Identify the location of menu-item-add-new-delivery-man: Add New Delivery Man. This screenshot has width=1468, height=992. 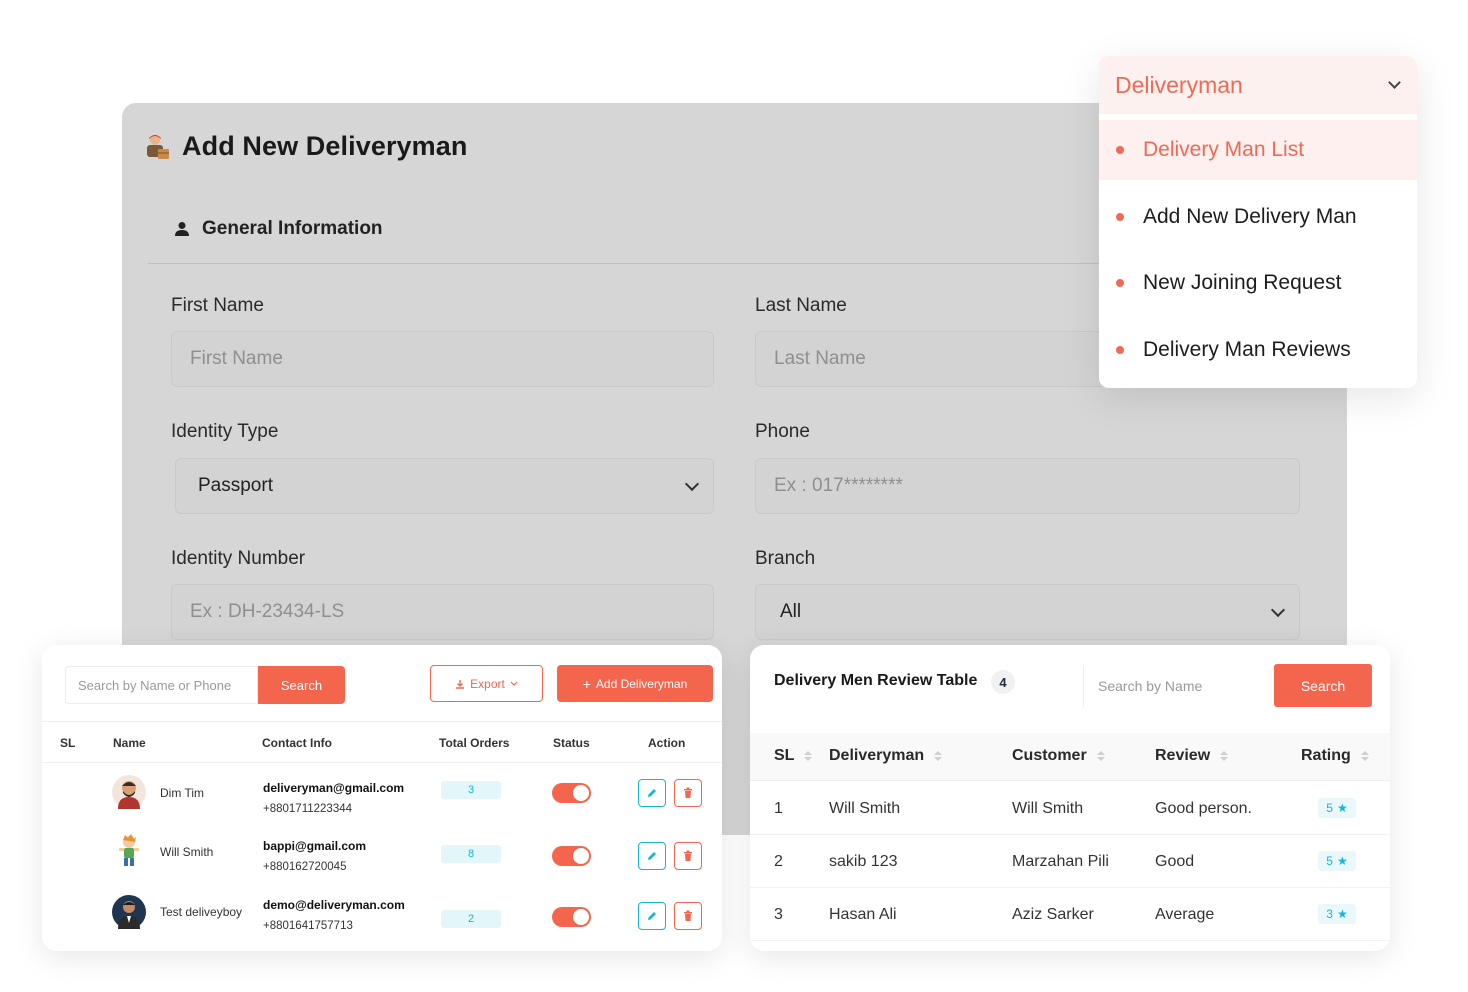
(1258, 217).